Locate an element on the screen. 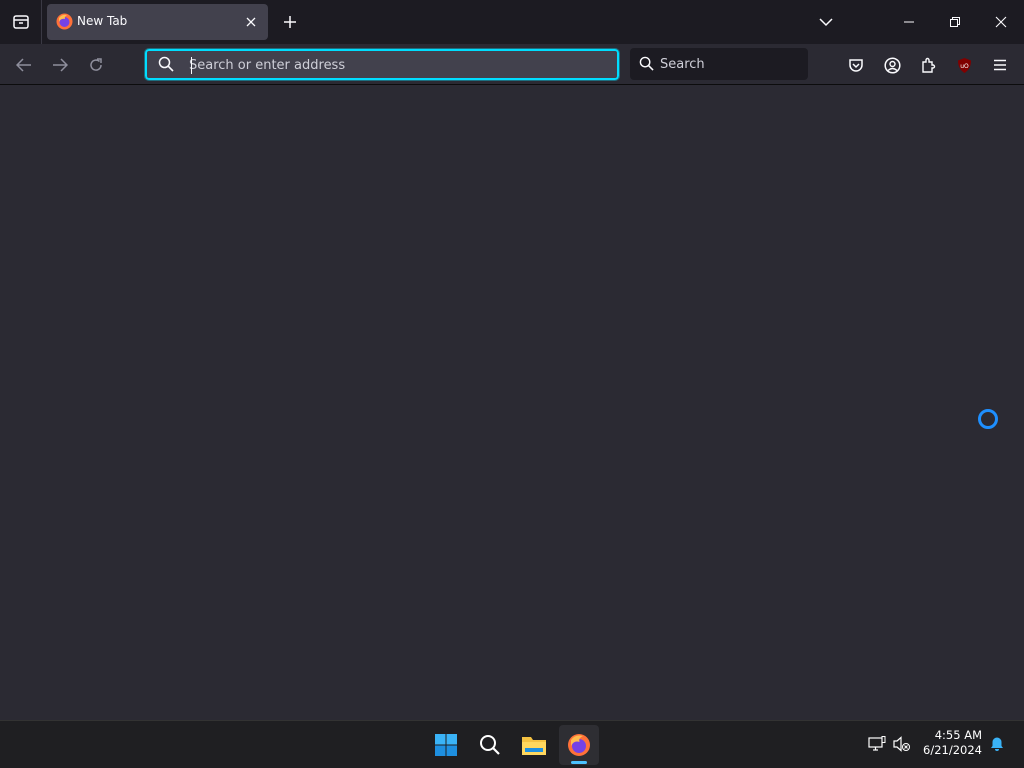 This screenshot has height=768, width=1024. clock-date: 6/21/2024 is located at coordinates (952, 750).